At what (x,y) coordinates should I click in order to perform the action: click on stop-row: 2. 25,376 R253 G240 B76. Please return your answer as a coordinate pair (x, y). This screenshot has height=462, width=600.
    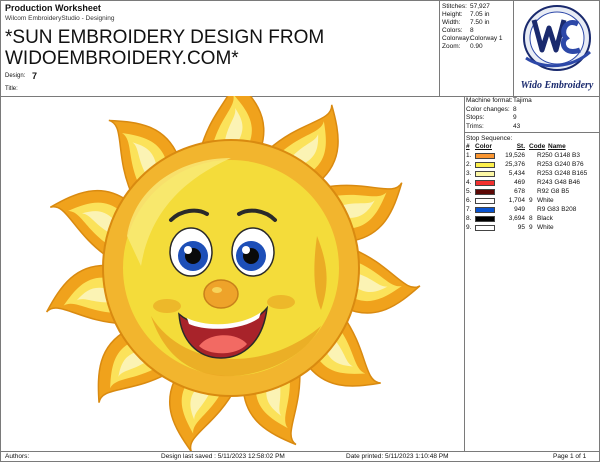
    Looking at the image, I should click on (533, 164).